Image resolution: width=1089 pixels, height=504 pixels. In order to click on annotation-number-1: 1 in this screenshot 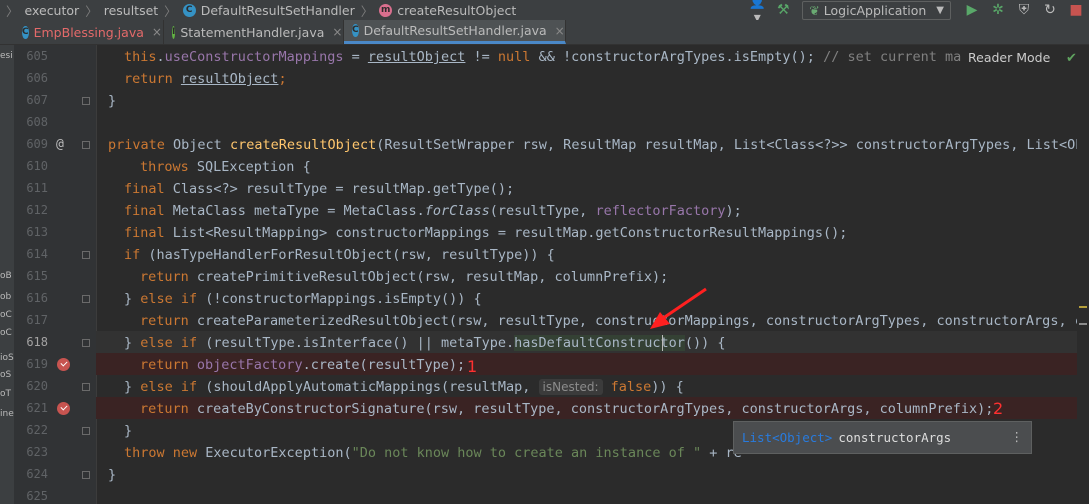, I will do `click(472, 366)`.